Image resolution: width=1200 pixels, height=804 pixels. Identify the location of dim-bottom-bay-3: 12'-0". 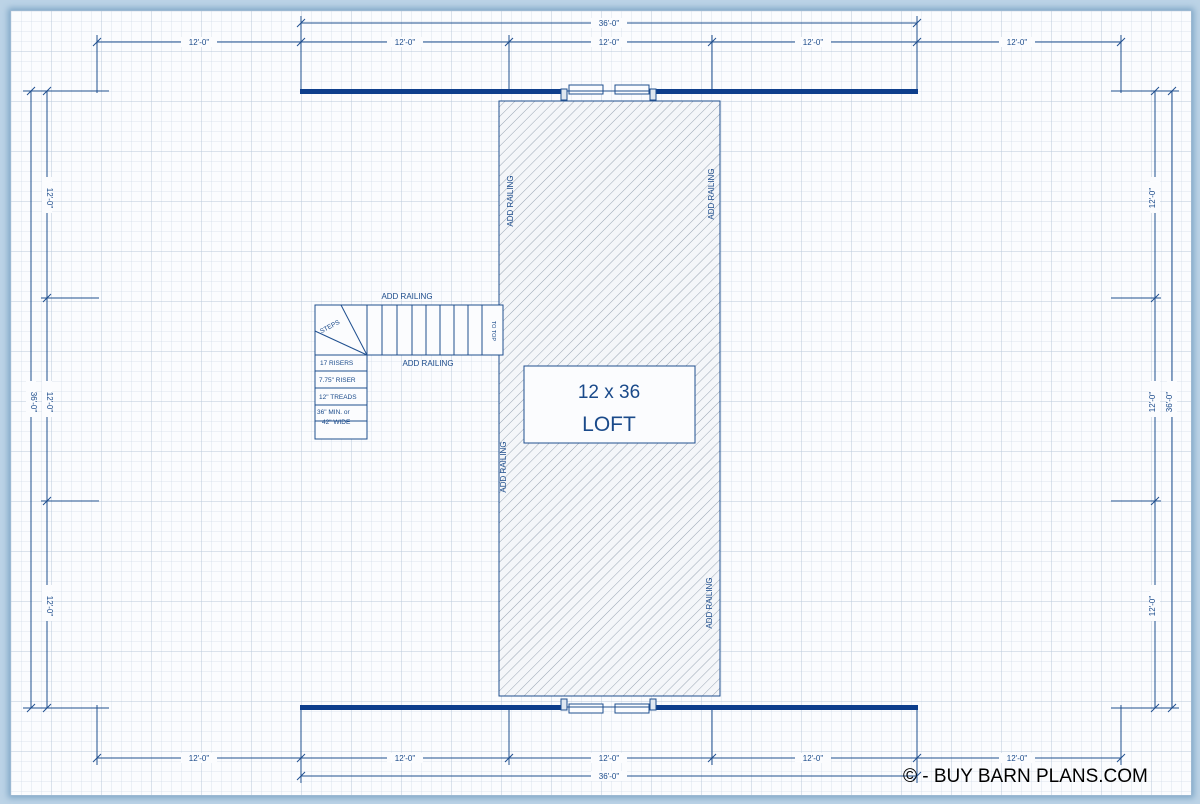
(609, 758).